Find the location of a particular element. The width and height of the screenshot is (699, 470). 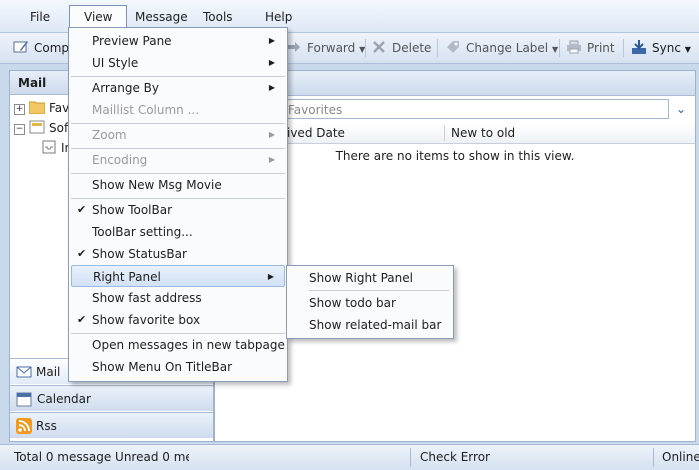

menu-tools: Tools is located at coordinates (218, 17).